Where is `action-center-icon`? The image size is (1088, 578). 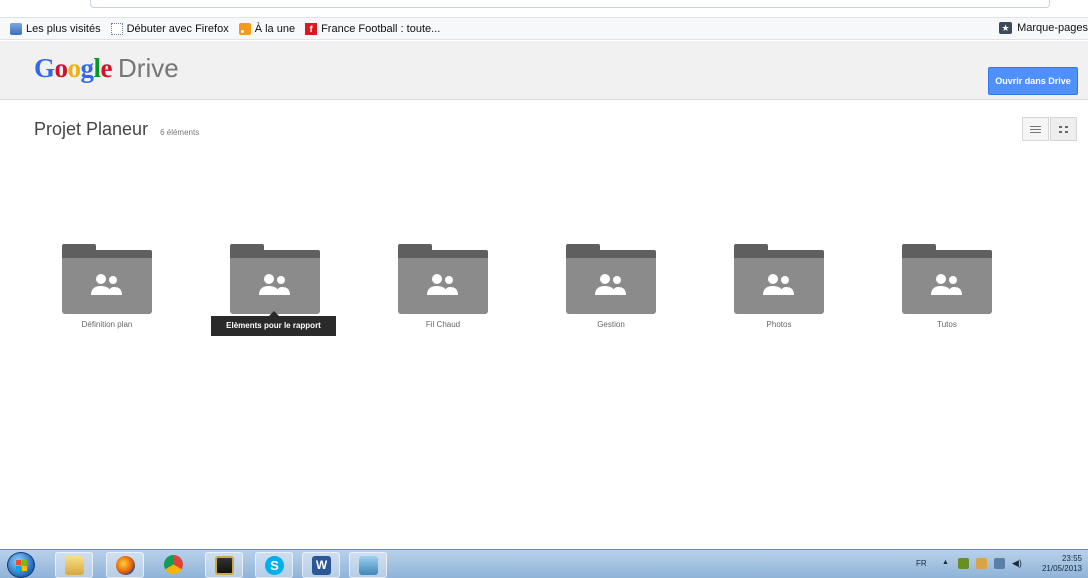 action-center-icon is located at coordinates (981, 563).